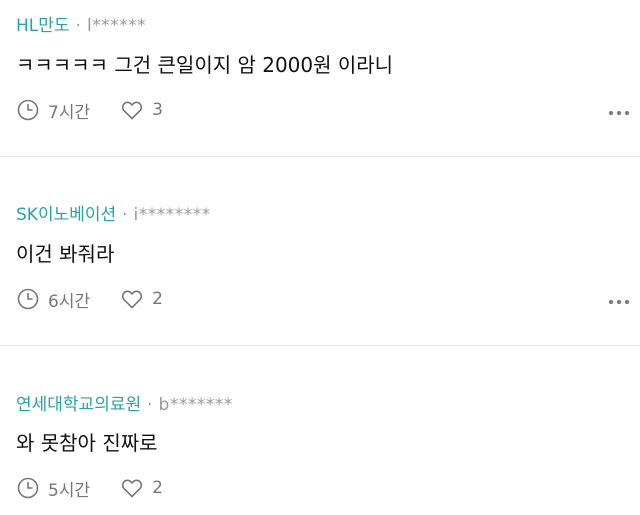  What do you see at coordinates (205, 65) in the screenshot?
I see `comment-text: ㅋㅋㅋㅋㅋ 그건 큰일이지 암 2000원 이라니` at bounding box center [205, 65].